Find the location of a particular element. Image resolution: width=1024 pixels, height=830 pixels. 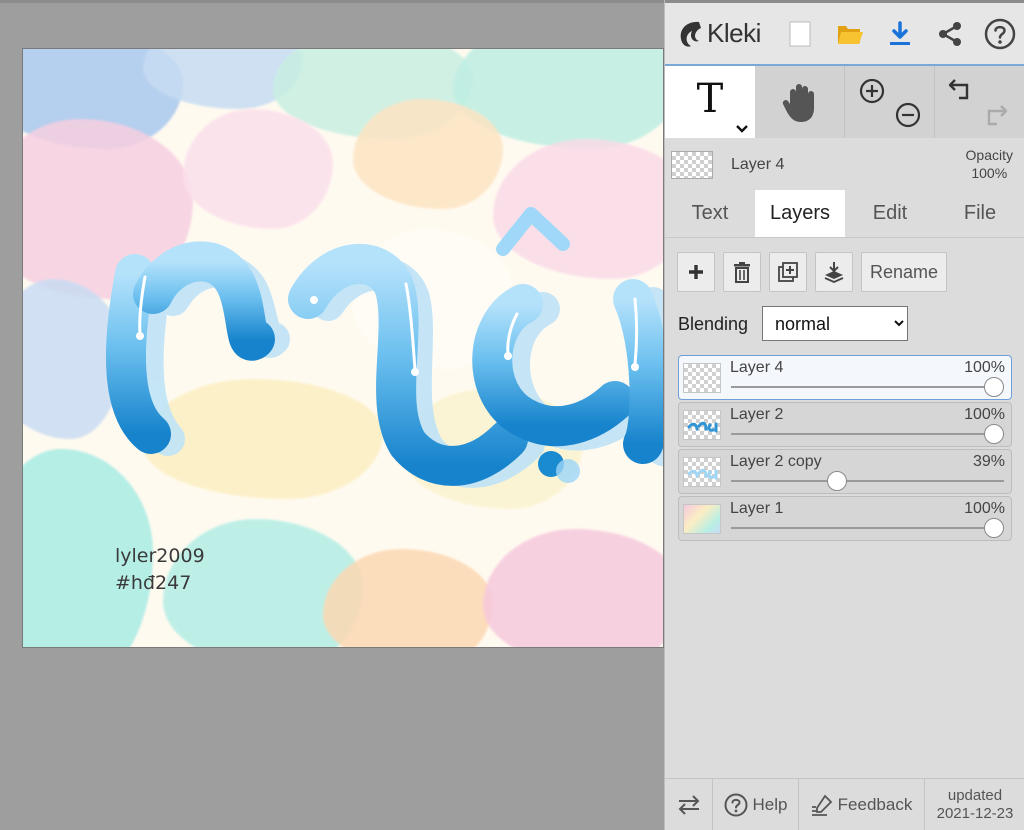

tab-file: File is located at coordinates (979, 213).